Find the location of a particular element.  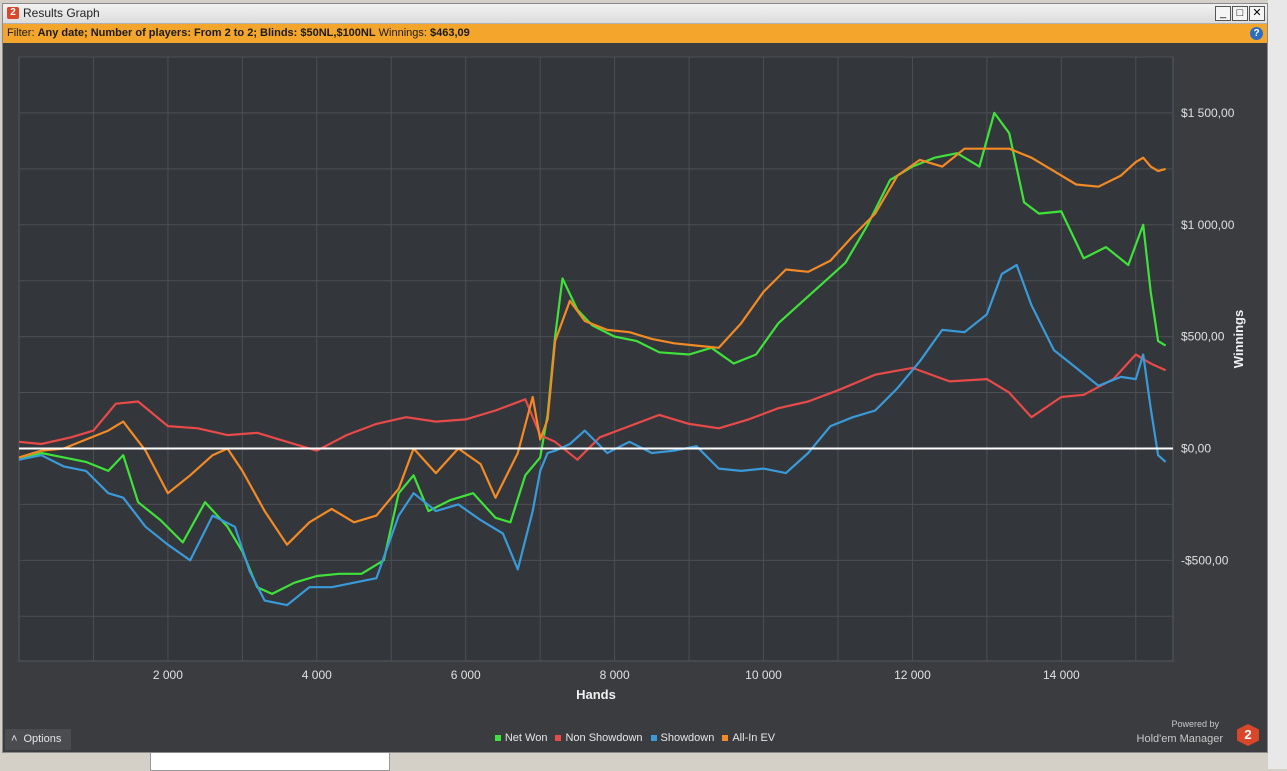

y-axis-label: Winnings is located at coordinates (1238, 339).